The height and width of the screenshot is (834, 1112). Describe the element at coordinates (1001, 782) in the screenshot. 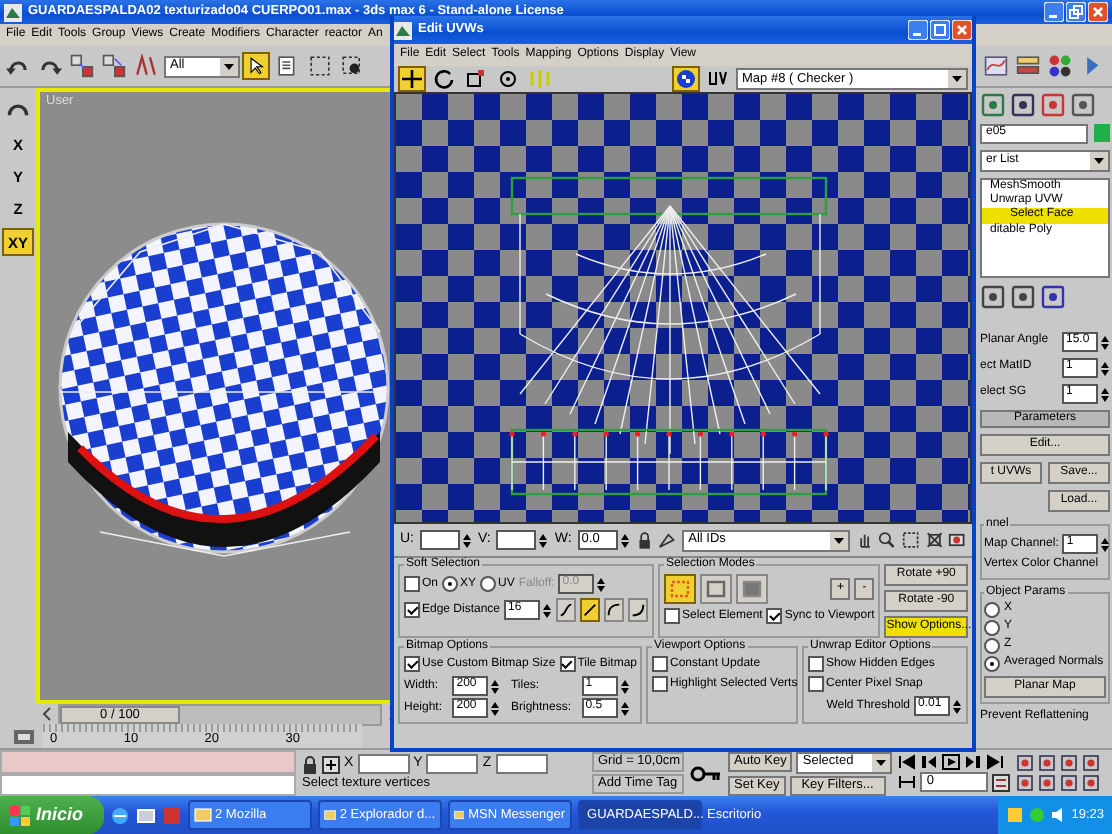

I see `time-configuration-icon` at that location.